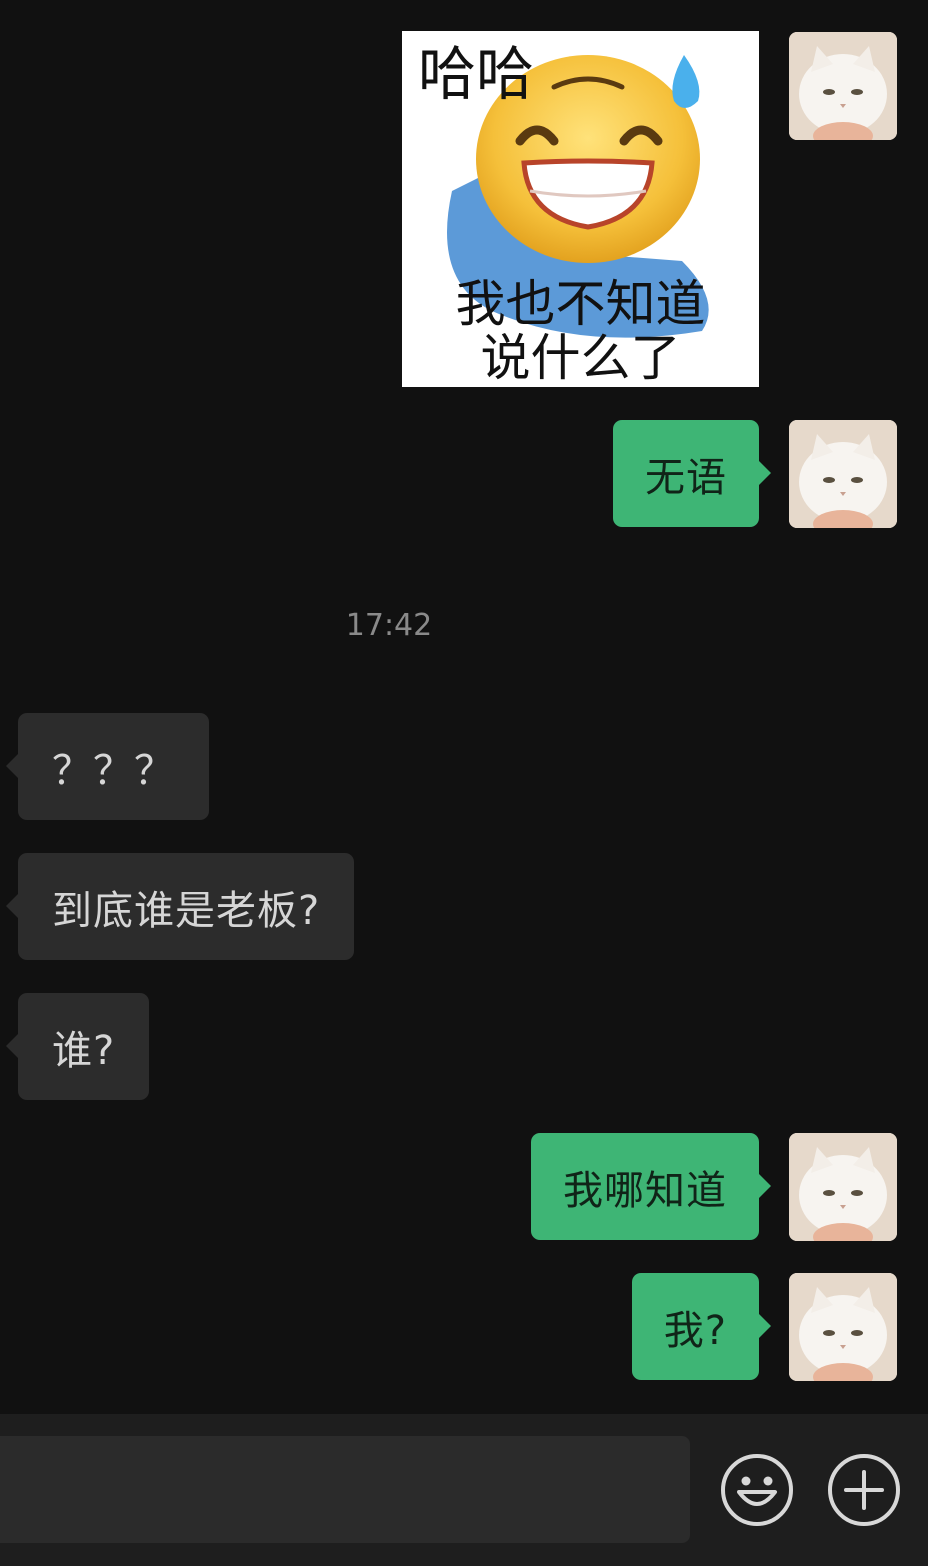  I want to click on incoming-message-bubble: 到底谁是老板?, so click(180, 906).